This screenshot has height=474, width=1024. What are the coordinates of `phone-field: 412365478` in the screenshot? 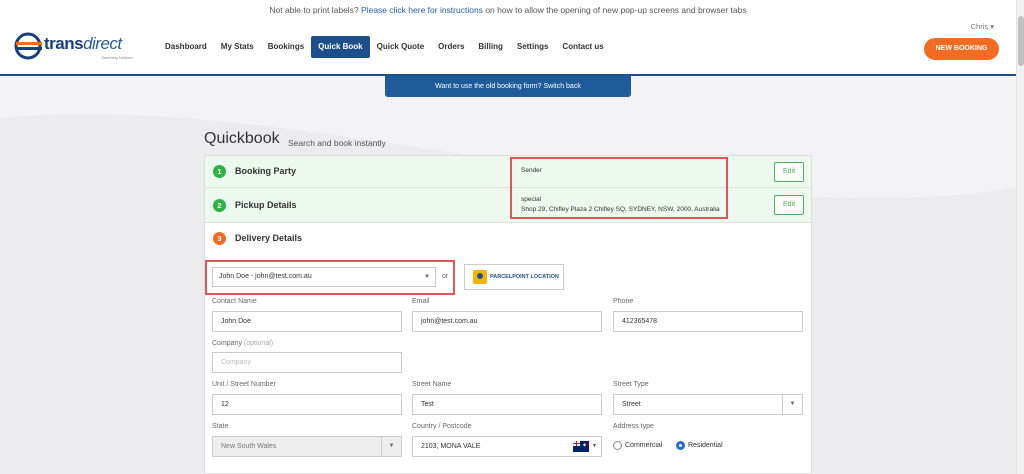 It's located at (708, 321).